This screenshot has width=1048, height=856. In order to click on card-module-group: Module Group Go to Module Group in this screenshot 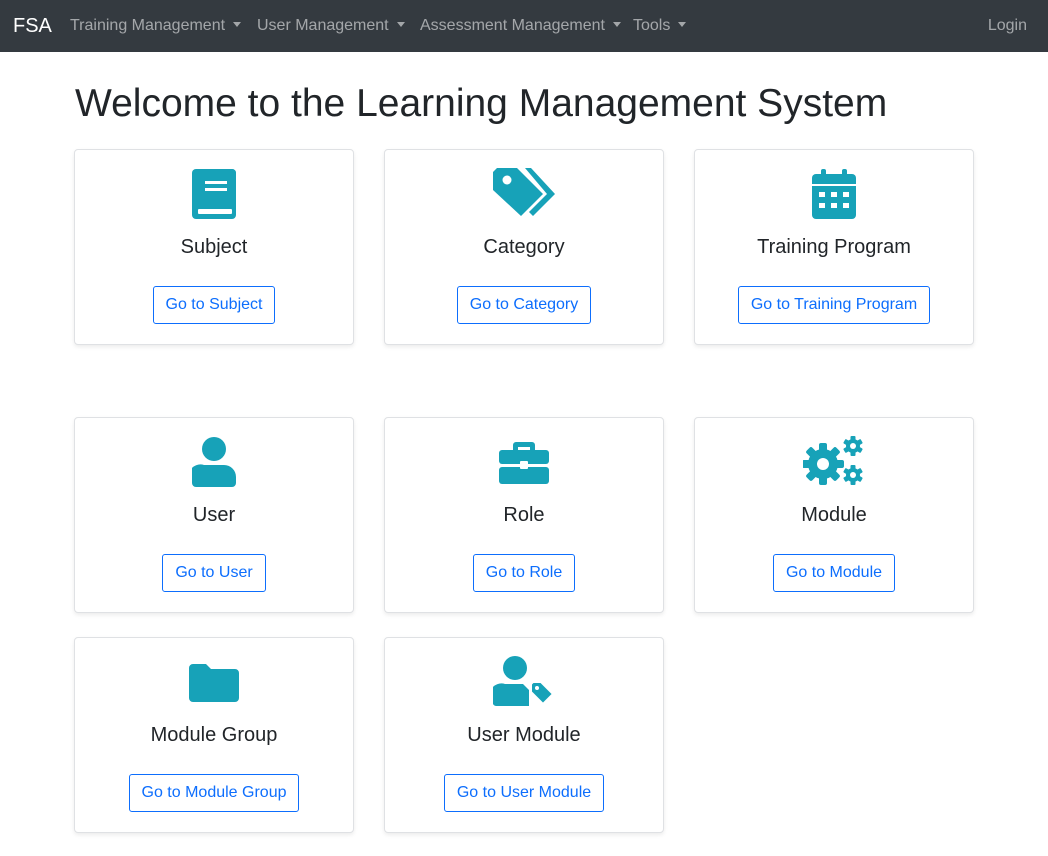, I will do `click(214, 735)`.